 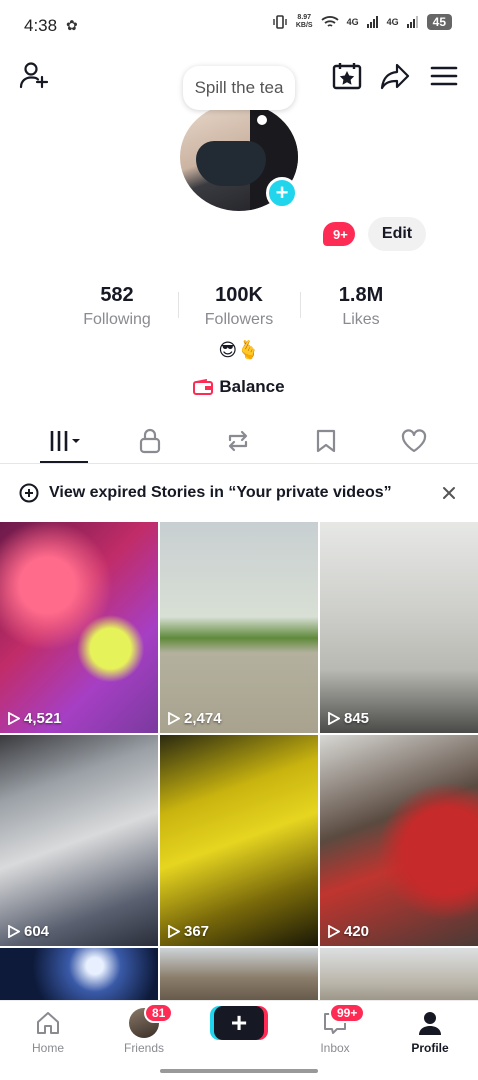 I want to click on nav-label: Friends, so click(x=143, y=1048).